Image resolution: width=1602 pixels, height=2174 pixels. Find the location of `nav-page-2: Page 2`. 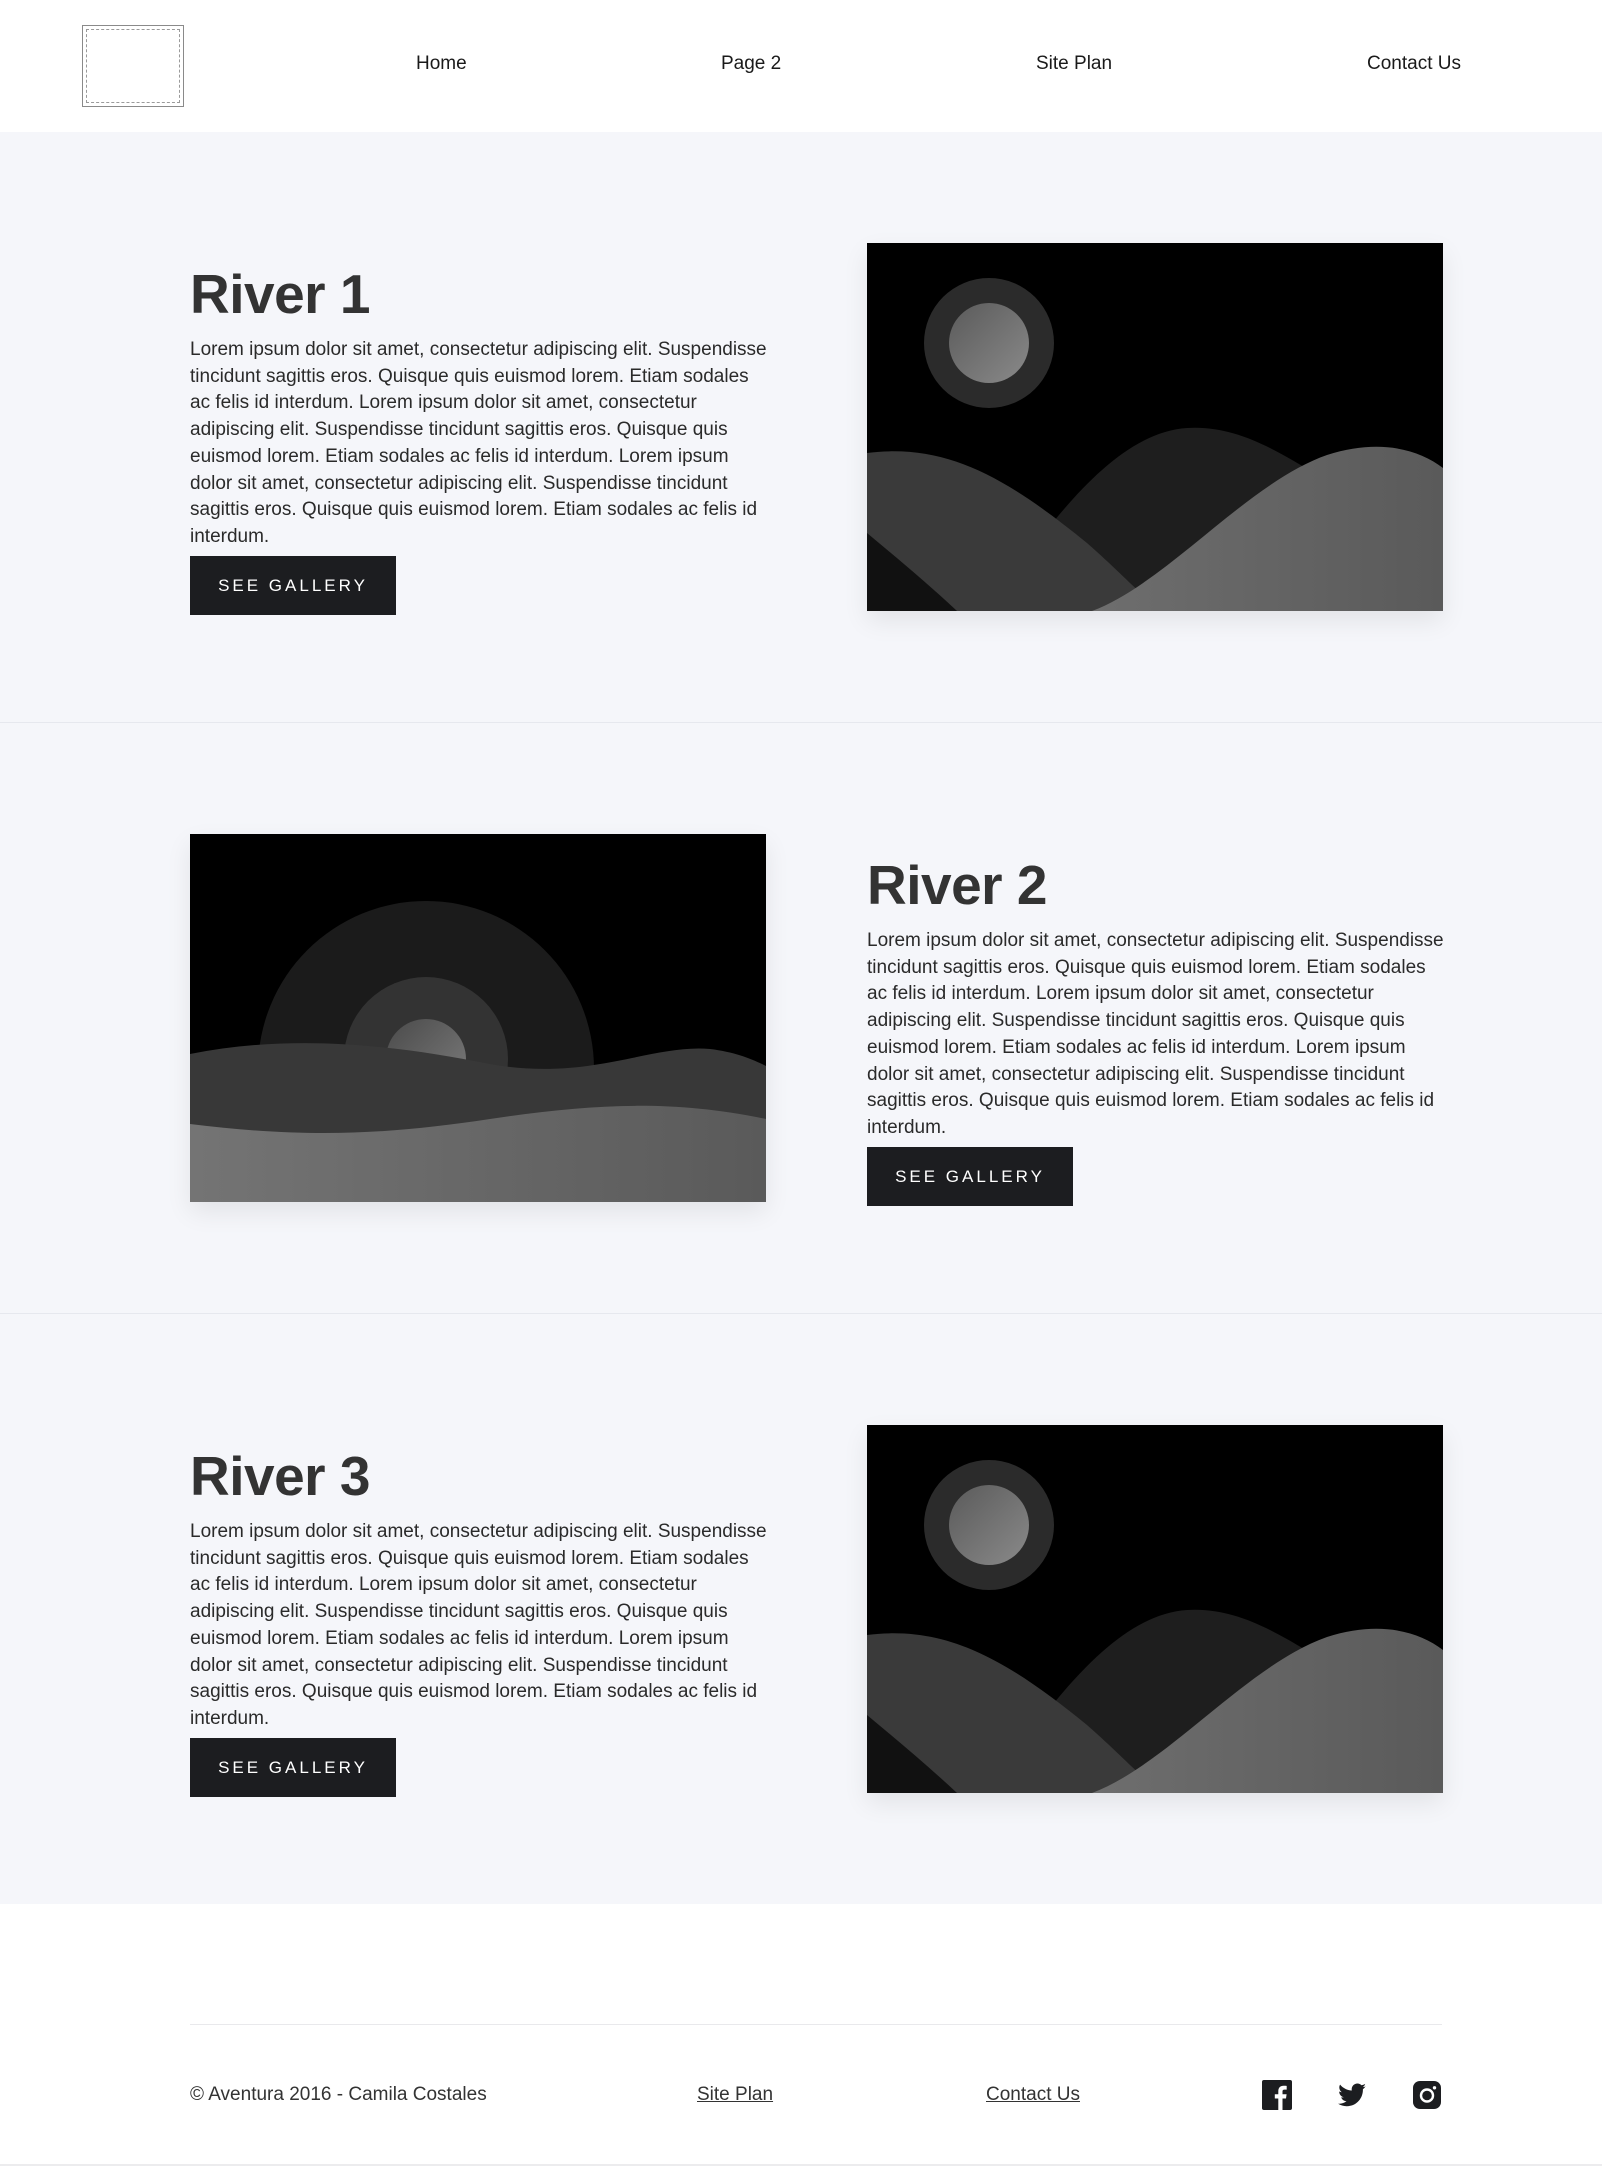

nav-page-2: Page 2 is located at coordinates (751, 64).